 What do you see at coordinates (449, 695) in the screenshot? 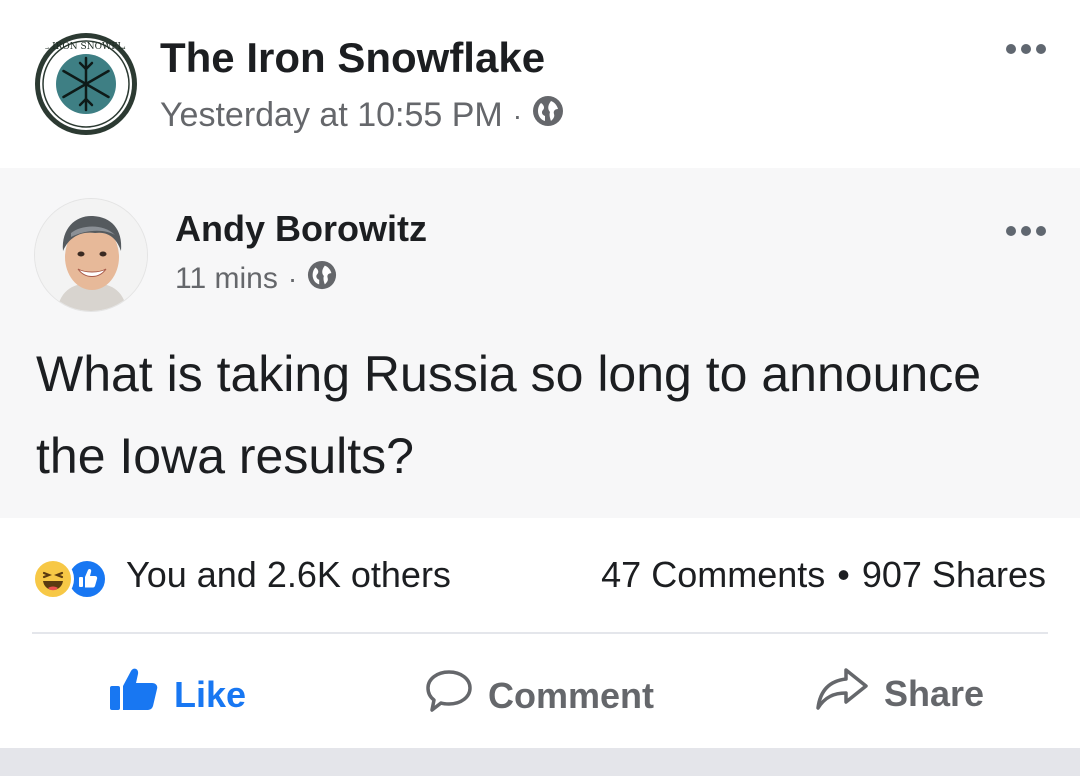
I see `comment-icon` at bounding box center [449, 695].